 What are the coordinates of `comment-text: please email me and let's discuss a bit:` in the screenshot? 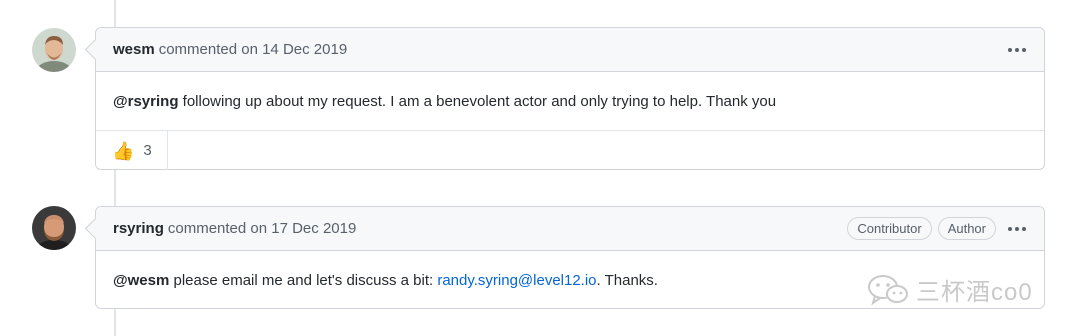 It's located at (303, 280).